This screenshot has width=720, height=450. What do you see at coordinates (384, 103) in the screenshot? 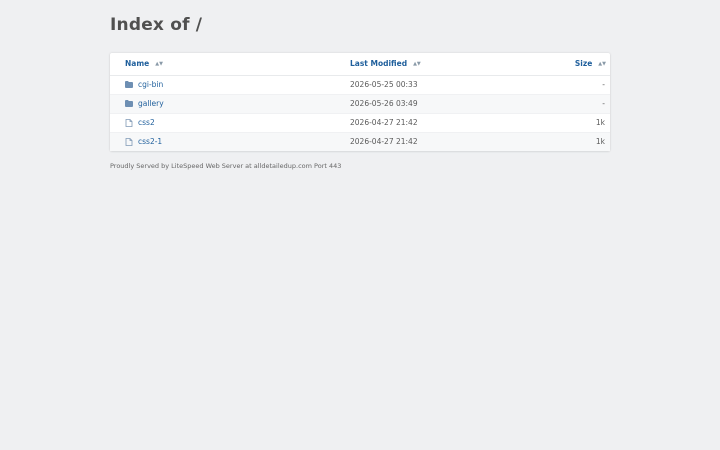
I see `modified-cell: 2026-05-26 03:49` at bounding box center [384, 103].